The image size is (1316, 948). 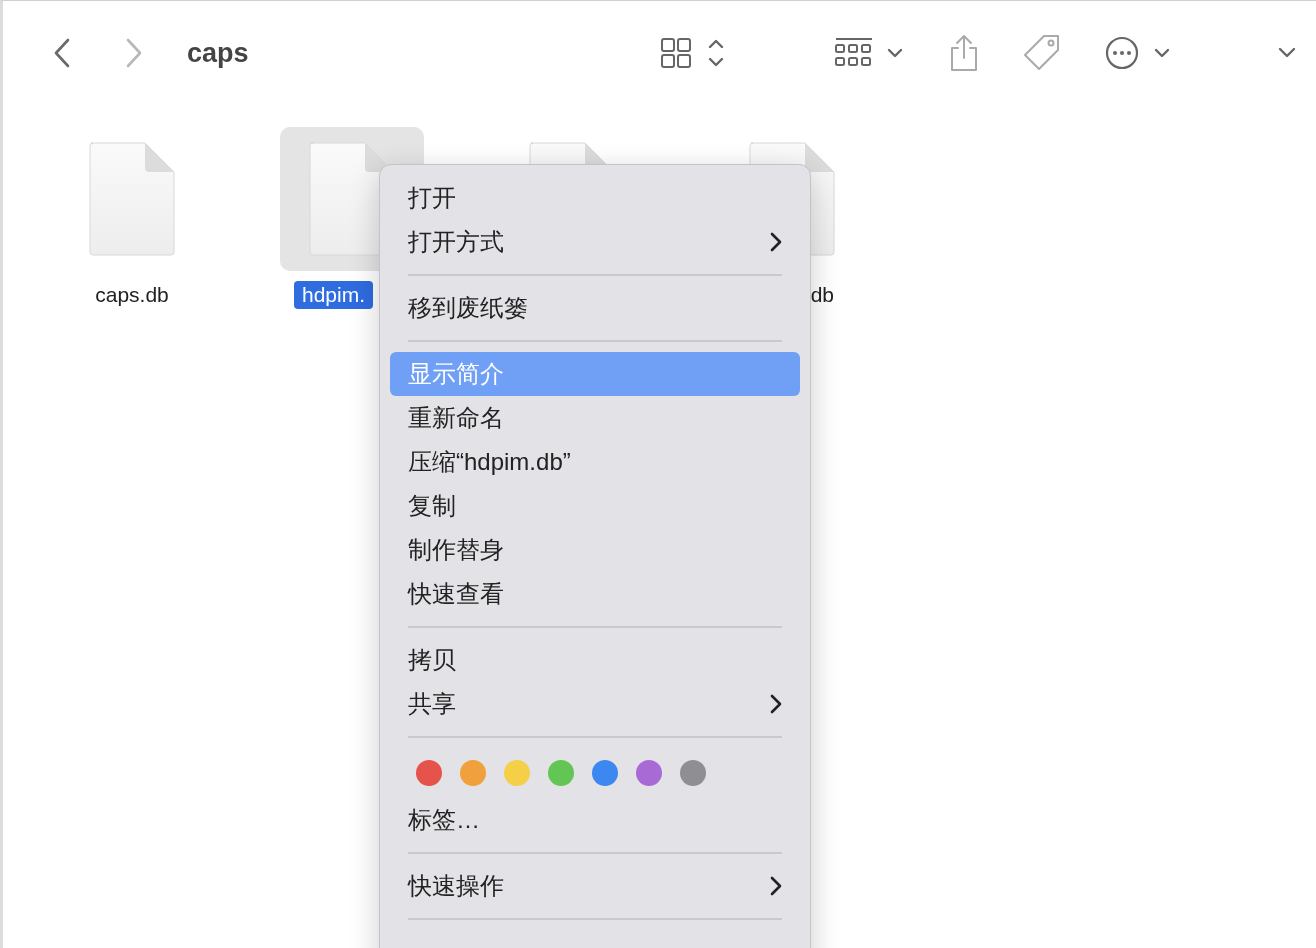 I want to click on file-name: caps.db, so click(x=132, y=295).